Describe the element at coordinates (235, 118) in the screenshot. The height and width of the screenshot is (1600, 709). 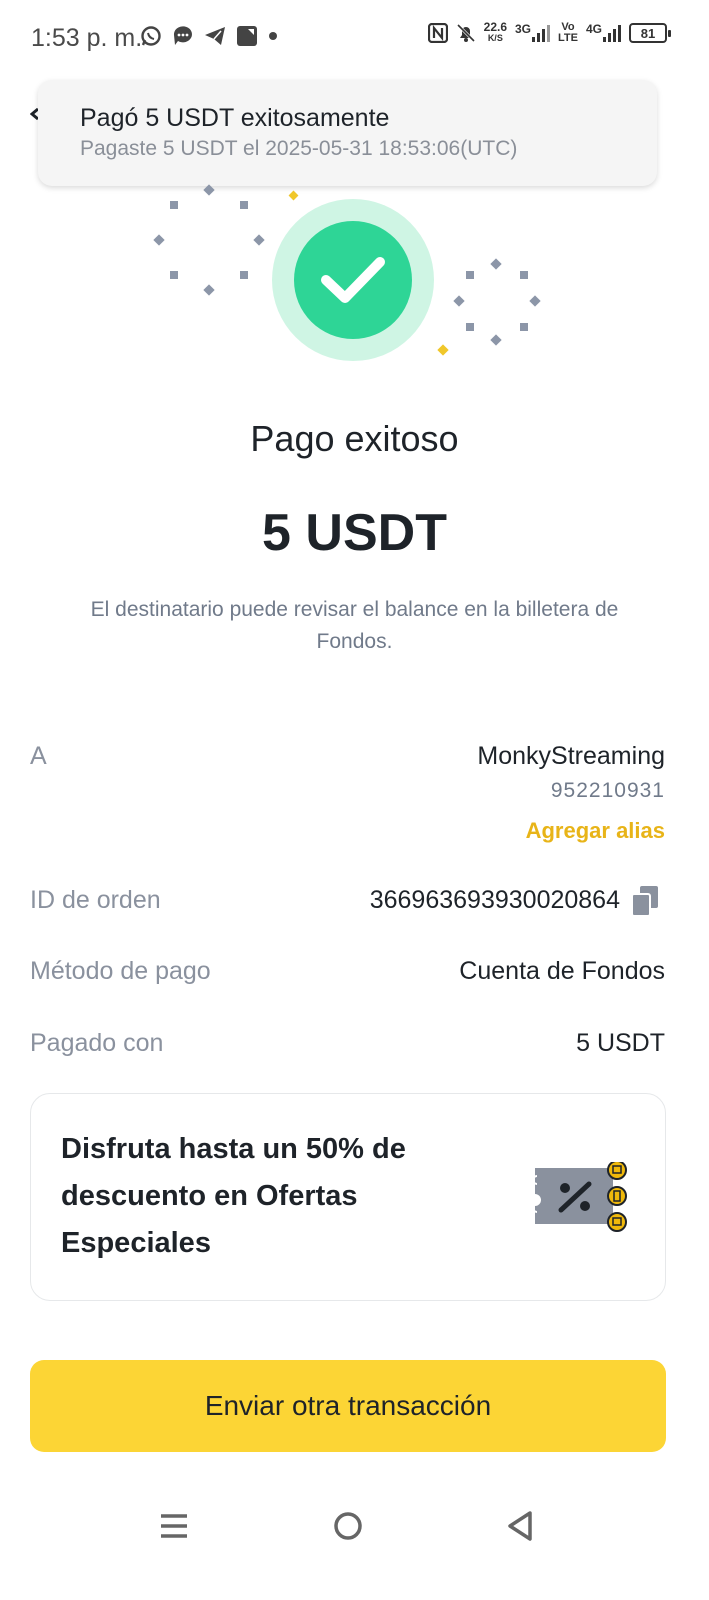
I see `notification-title: Pagó 5 USDT exitosamente` at that location.